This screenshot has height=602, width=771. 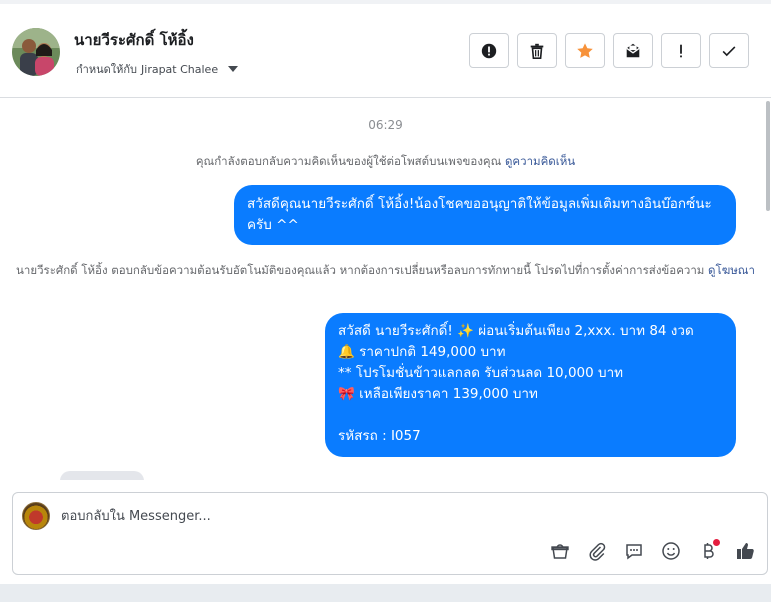 I want to click on important-icon, so click(x=681, y=50).